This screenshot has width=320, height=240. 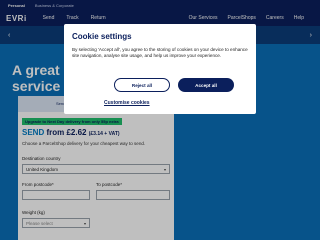 I want to click on customise-cookies-link: Customise cookies, so click(x=127, y=103).